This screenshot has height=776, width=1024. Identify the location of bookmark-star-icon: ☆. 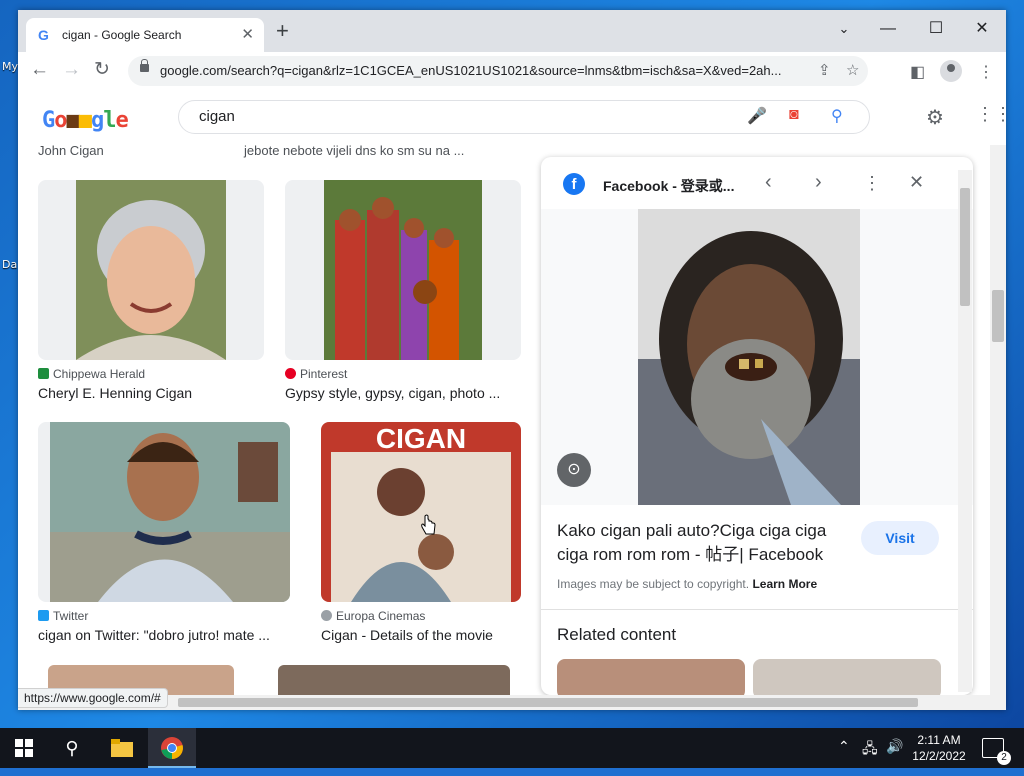
(852, 70).